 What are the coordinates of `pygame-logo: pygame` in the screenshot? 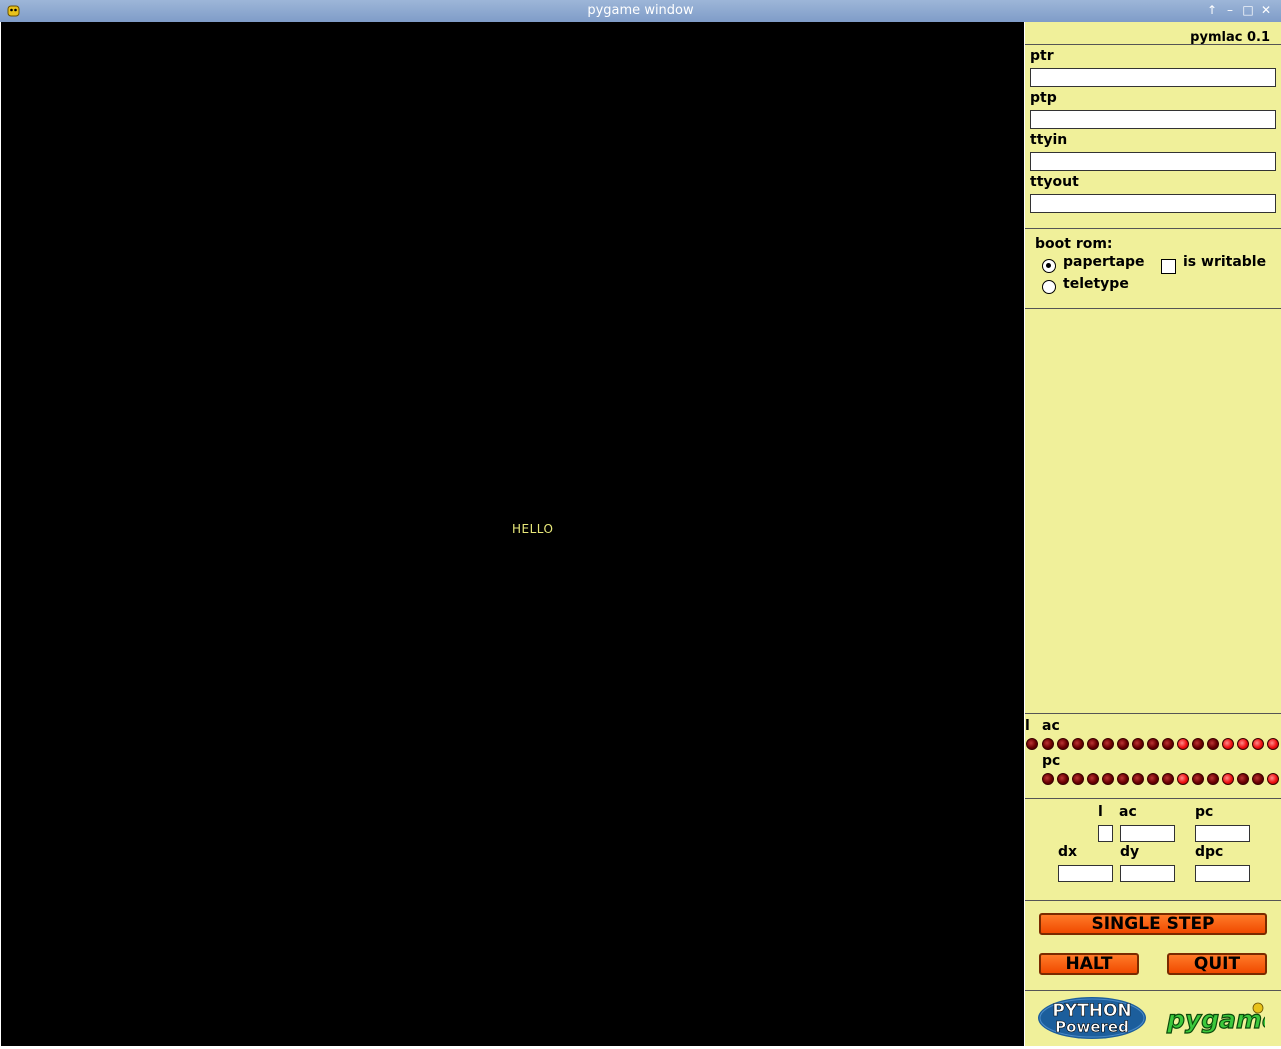 It's located at (1215, 1018).